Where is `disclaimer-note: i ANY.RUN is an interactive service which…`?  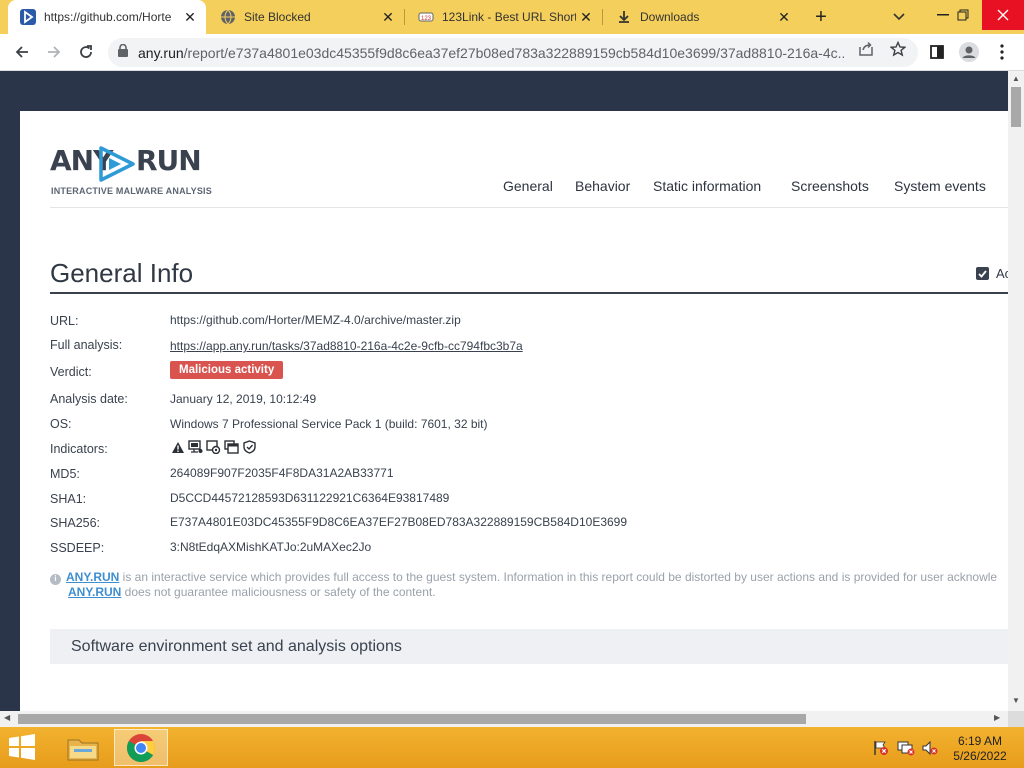
disclaimer-note: i ANY.RUN is an interactive service which… is located at coordinates (523, 584).